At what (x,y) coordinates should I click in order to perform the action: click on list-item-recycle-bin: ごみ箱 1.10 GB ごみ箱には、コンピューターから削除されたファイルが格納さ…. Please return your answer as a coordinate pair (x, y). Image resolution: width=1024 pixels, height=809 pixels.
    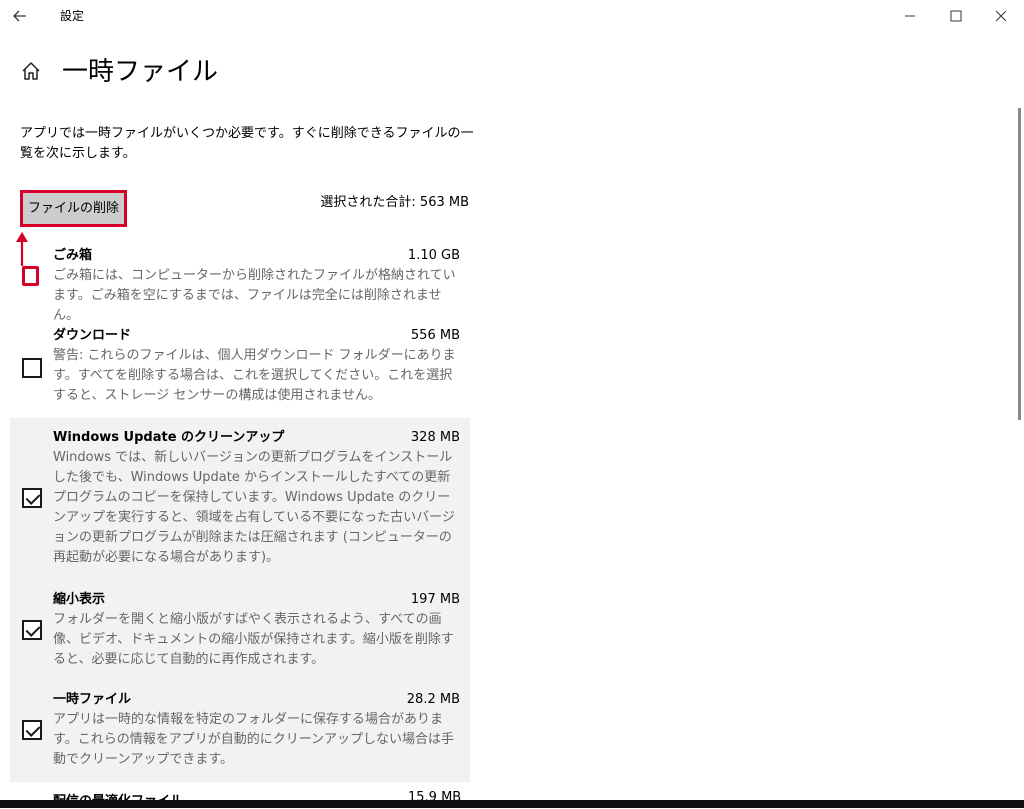
    Looking at the image, I should click on (240, 281).